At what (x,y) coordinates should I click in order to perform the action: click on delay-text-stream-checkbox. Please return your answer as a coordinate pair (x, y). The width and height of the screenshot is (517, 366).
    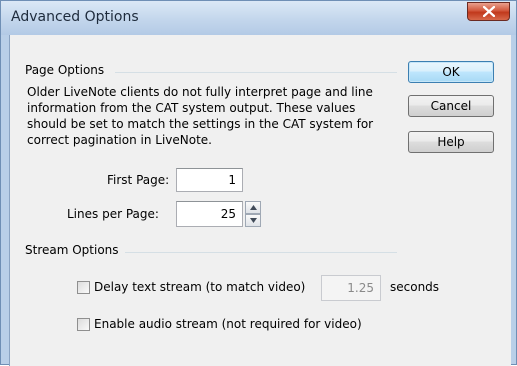
    Looking at the image, I should click on (83, 287).